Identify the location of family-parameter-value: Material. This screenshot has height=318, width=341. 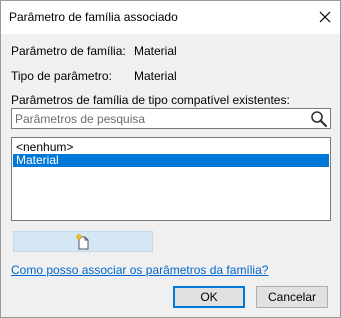
(155, 51).